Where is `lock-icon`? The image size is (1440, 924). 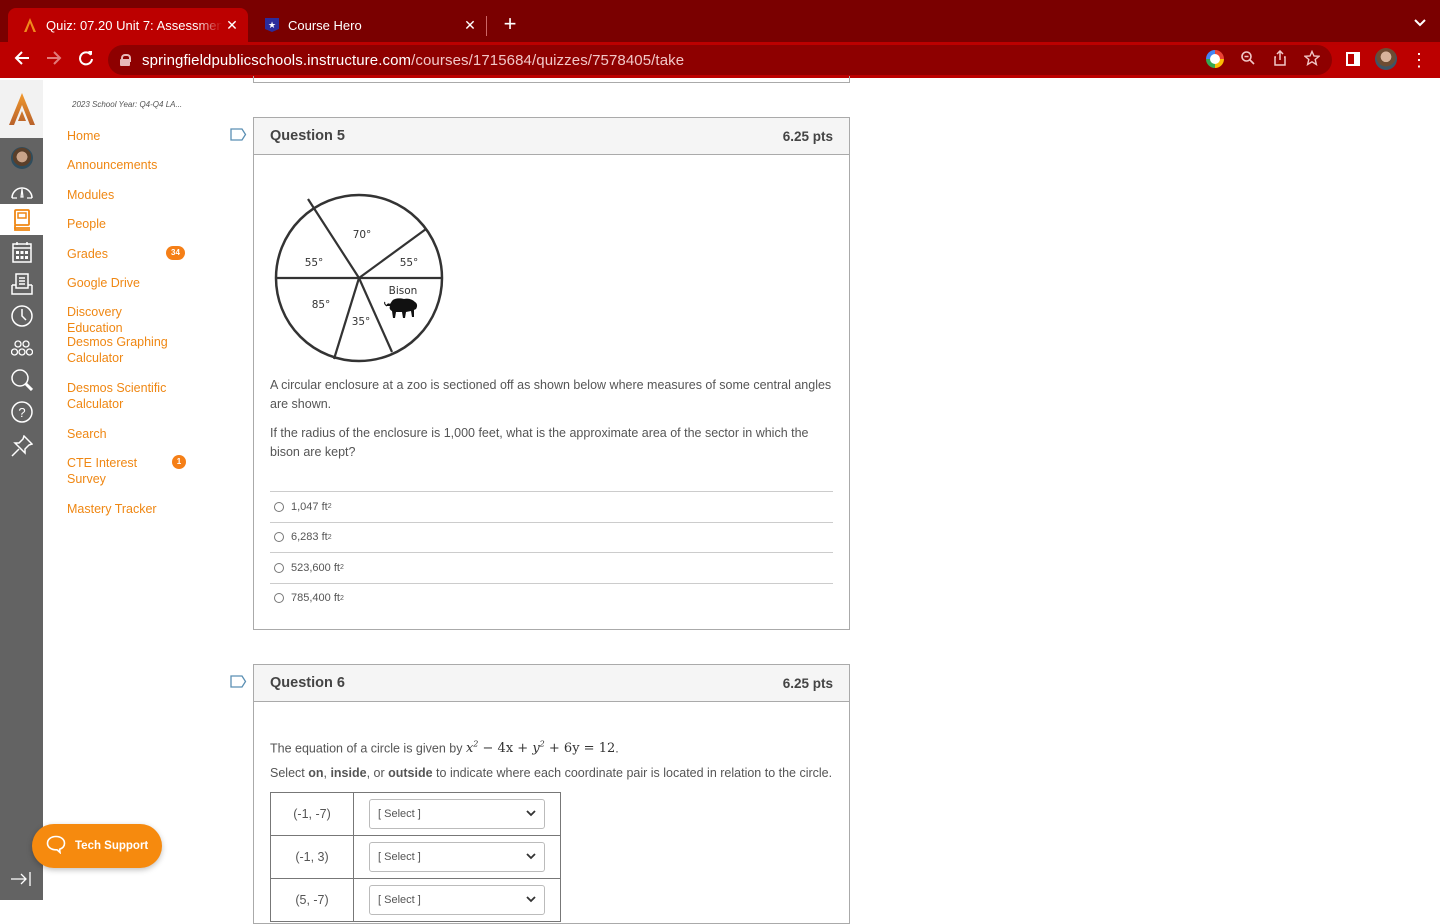 lock-icon is located at coordinates (125, 60).